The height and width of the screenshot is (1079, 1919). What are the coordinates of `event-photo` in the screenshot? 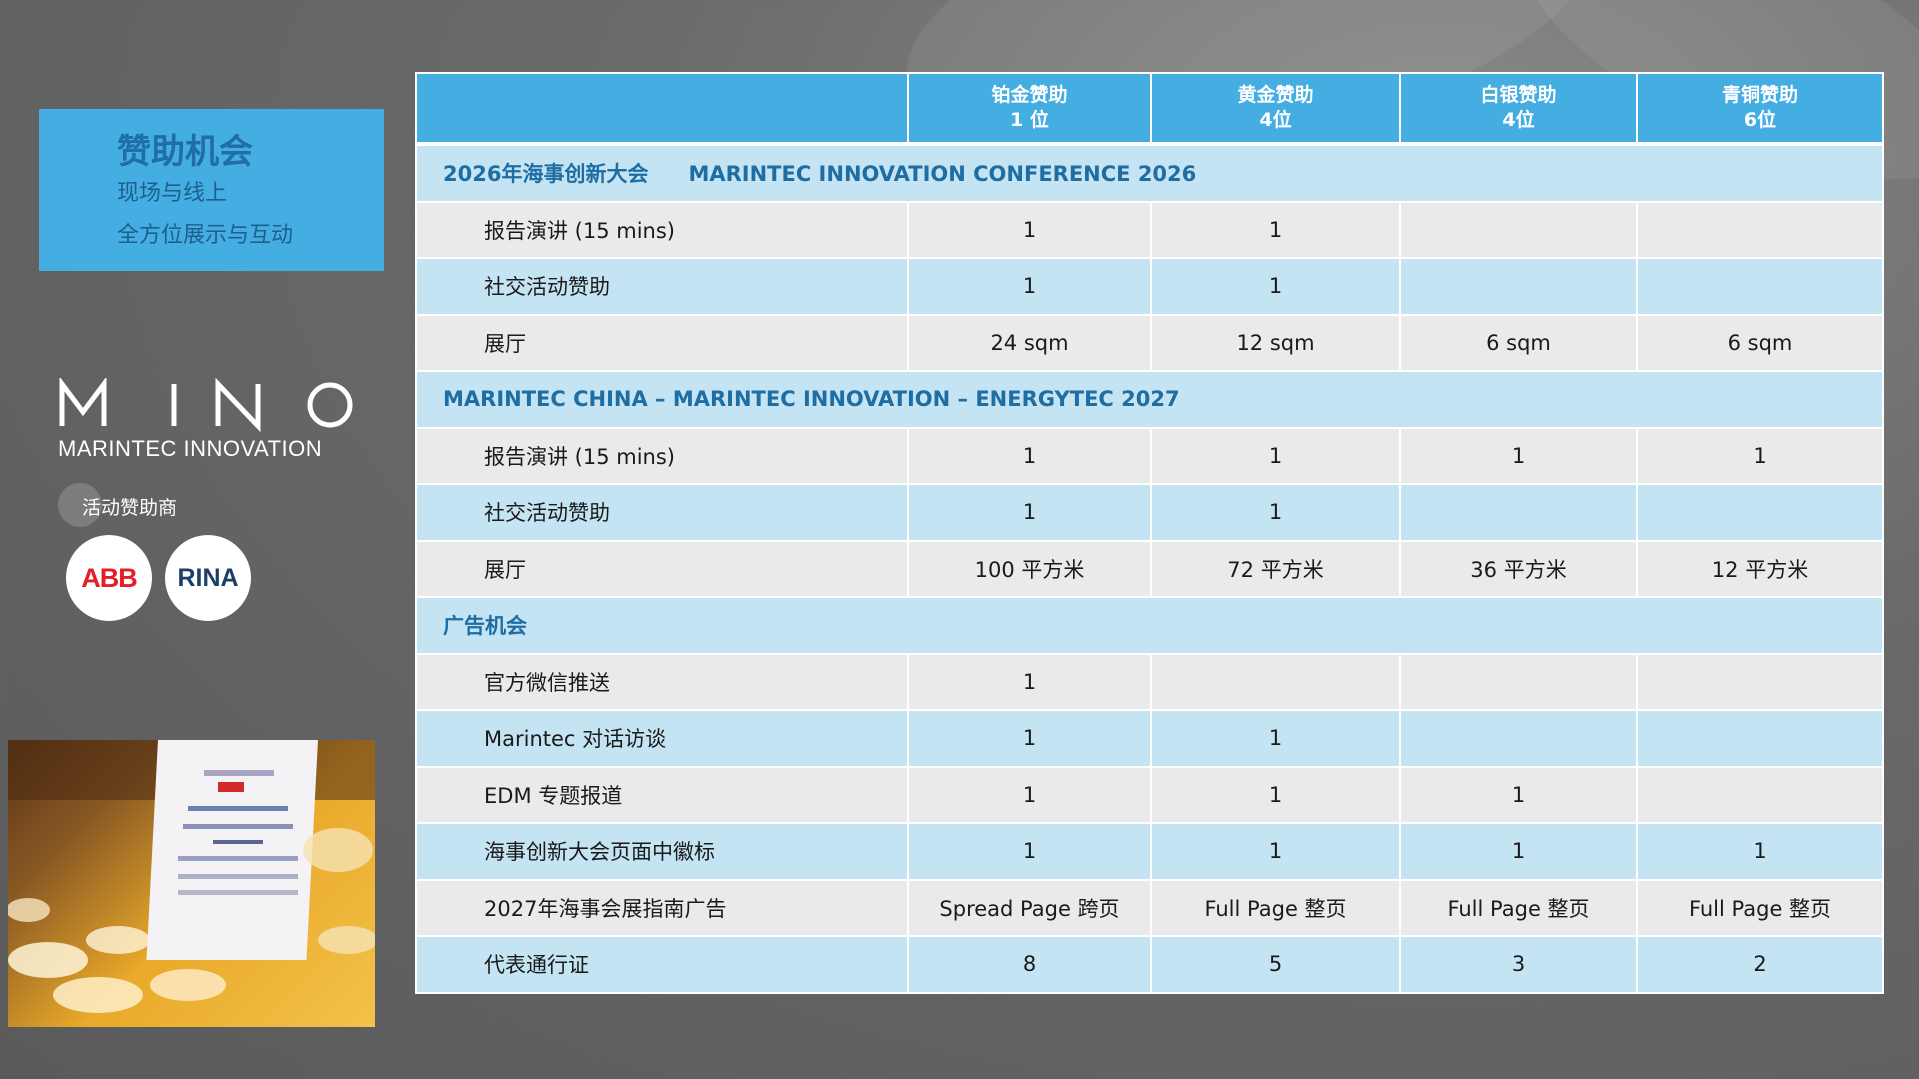 It's located at (191, 883).